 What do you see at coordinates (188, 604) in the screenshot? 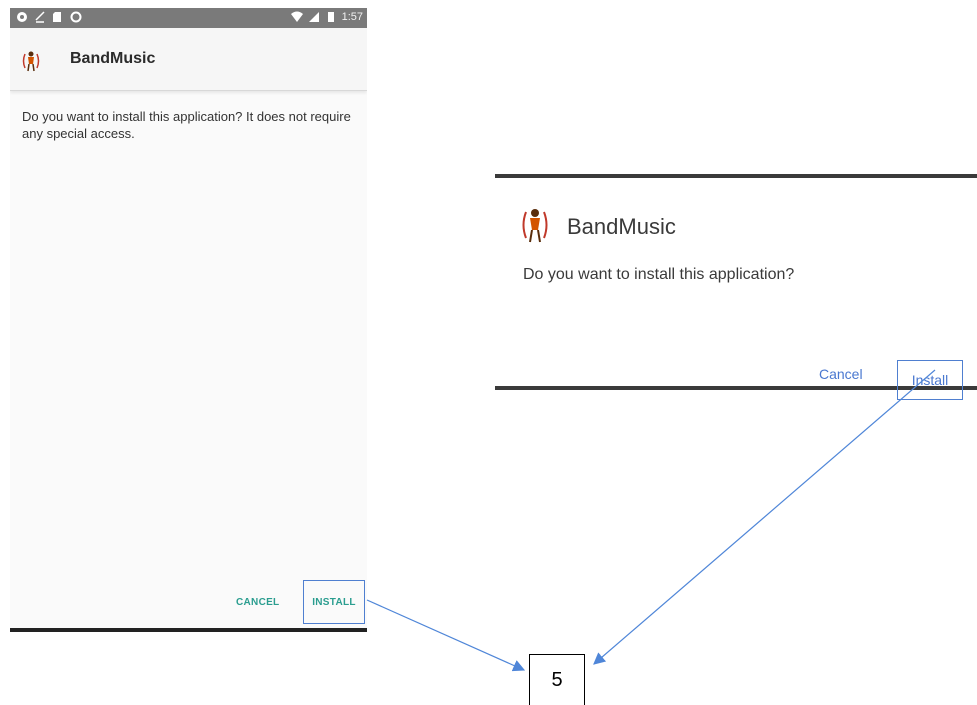
I see `dialog-actions: CANCEL INSTALL` at bounding box center [188, 604].